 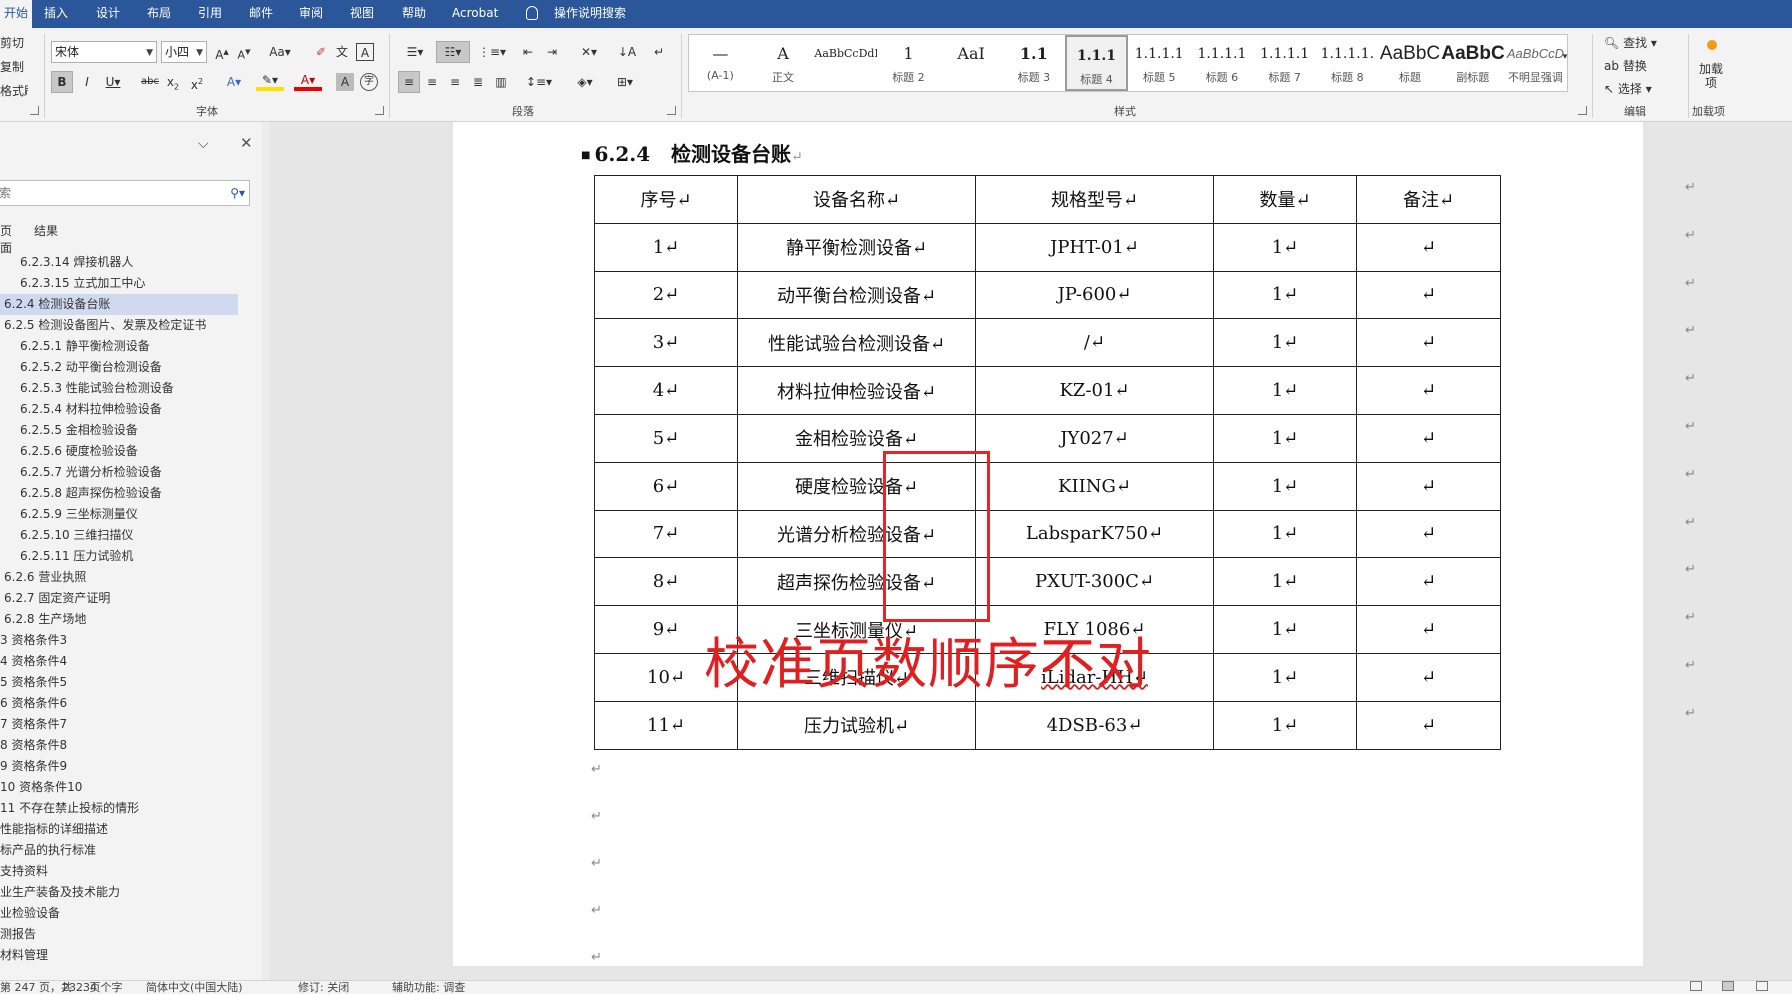 I want to click on find-button: 🔍︎ 查找 ▾, so click(x=1630, y=42).